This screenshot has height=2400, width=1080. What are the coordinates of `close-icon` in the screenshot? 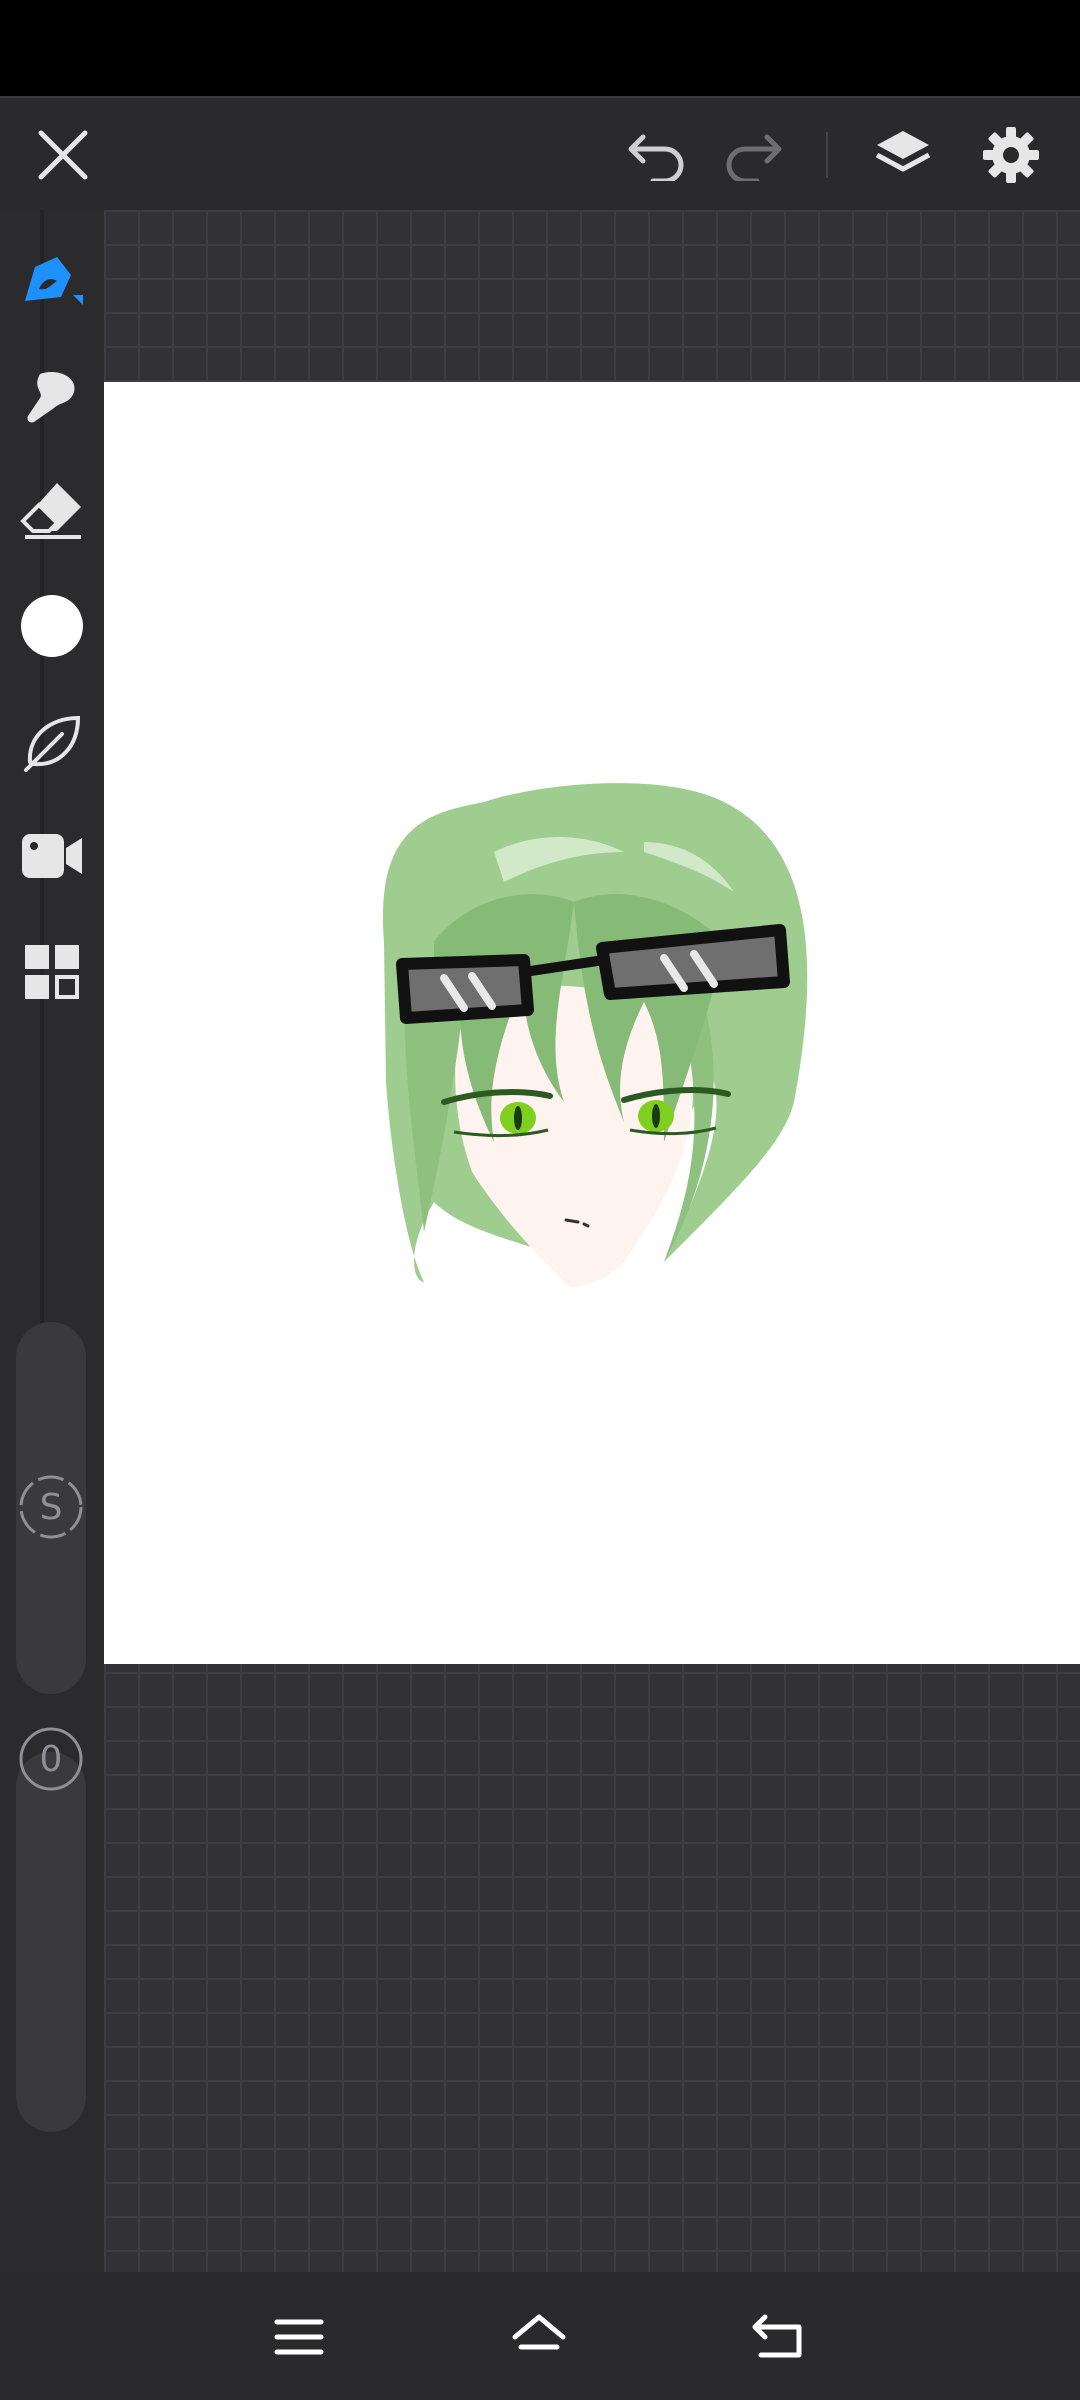 It's located at (63, 155).